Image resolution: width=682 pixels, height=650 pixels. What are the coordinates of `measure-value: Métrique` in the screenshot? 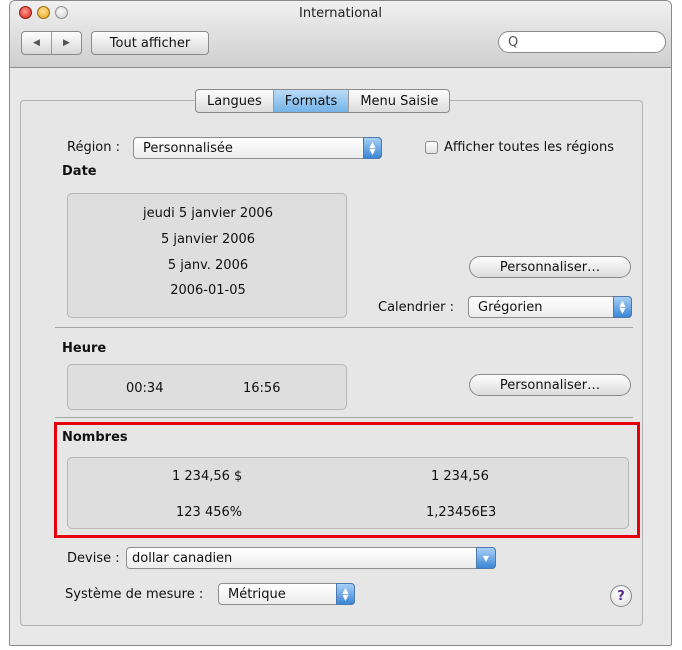 It's located at (257, 594).